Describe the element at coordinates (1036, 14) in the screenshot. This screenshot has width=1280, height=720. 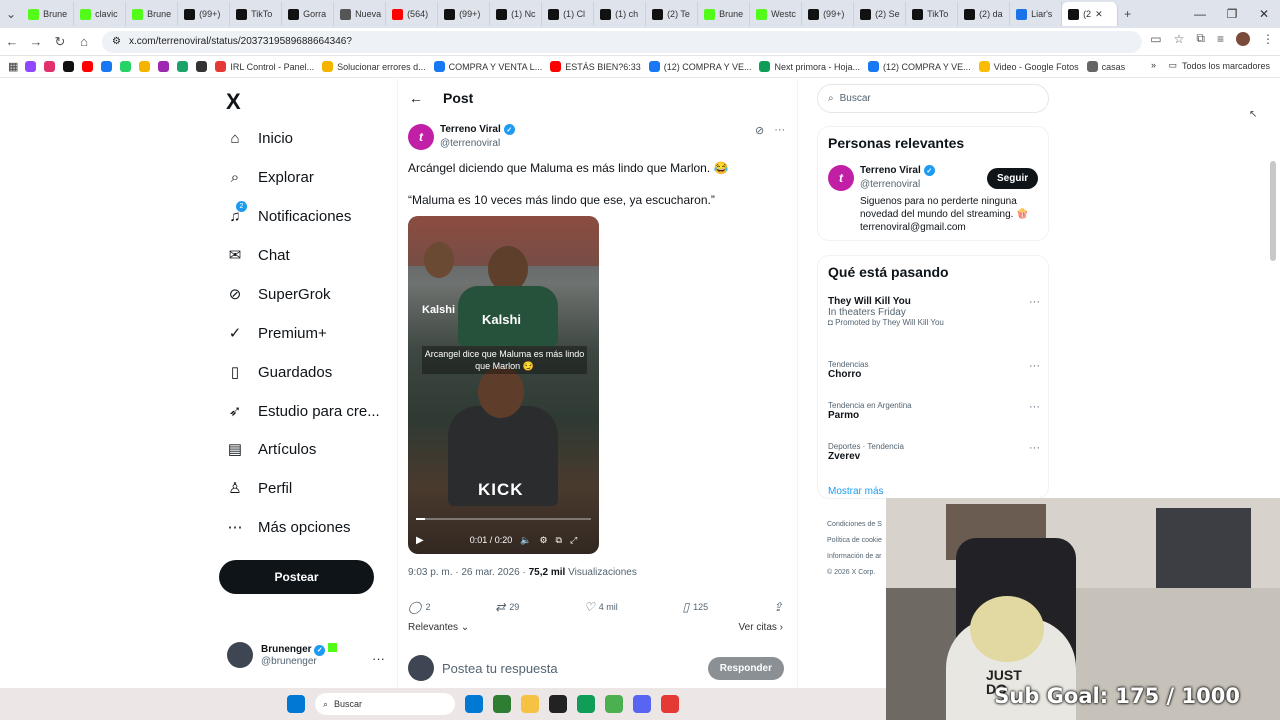
I see `browser-tab: Liar's` at that location.